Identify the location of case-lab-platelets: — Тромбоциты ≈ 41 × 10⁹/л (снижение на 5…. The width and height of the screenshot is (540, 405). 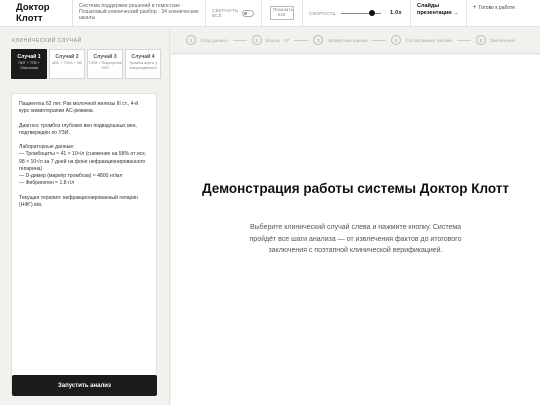
(83, 161).